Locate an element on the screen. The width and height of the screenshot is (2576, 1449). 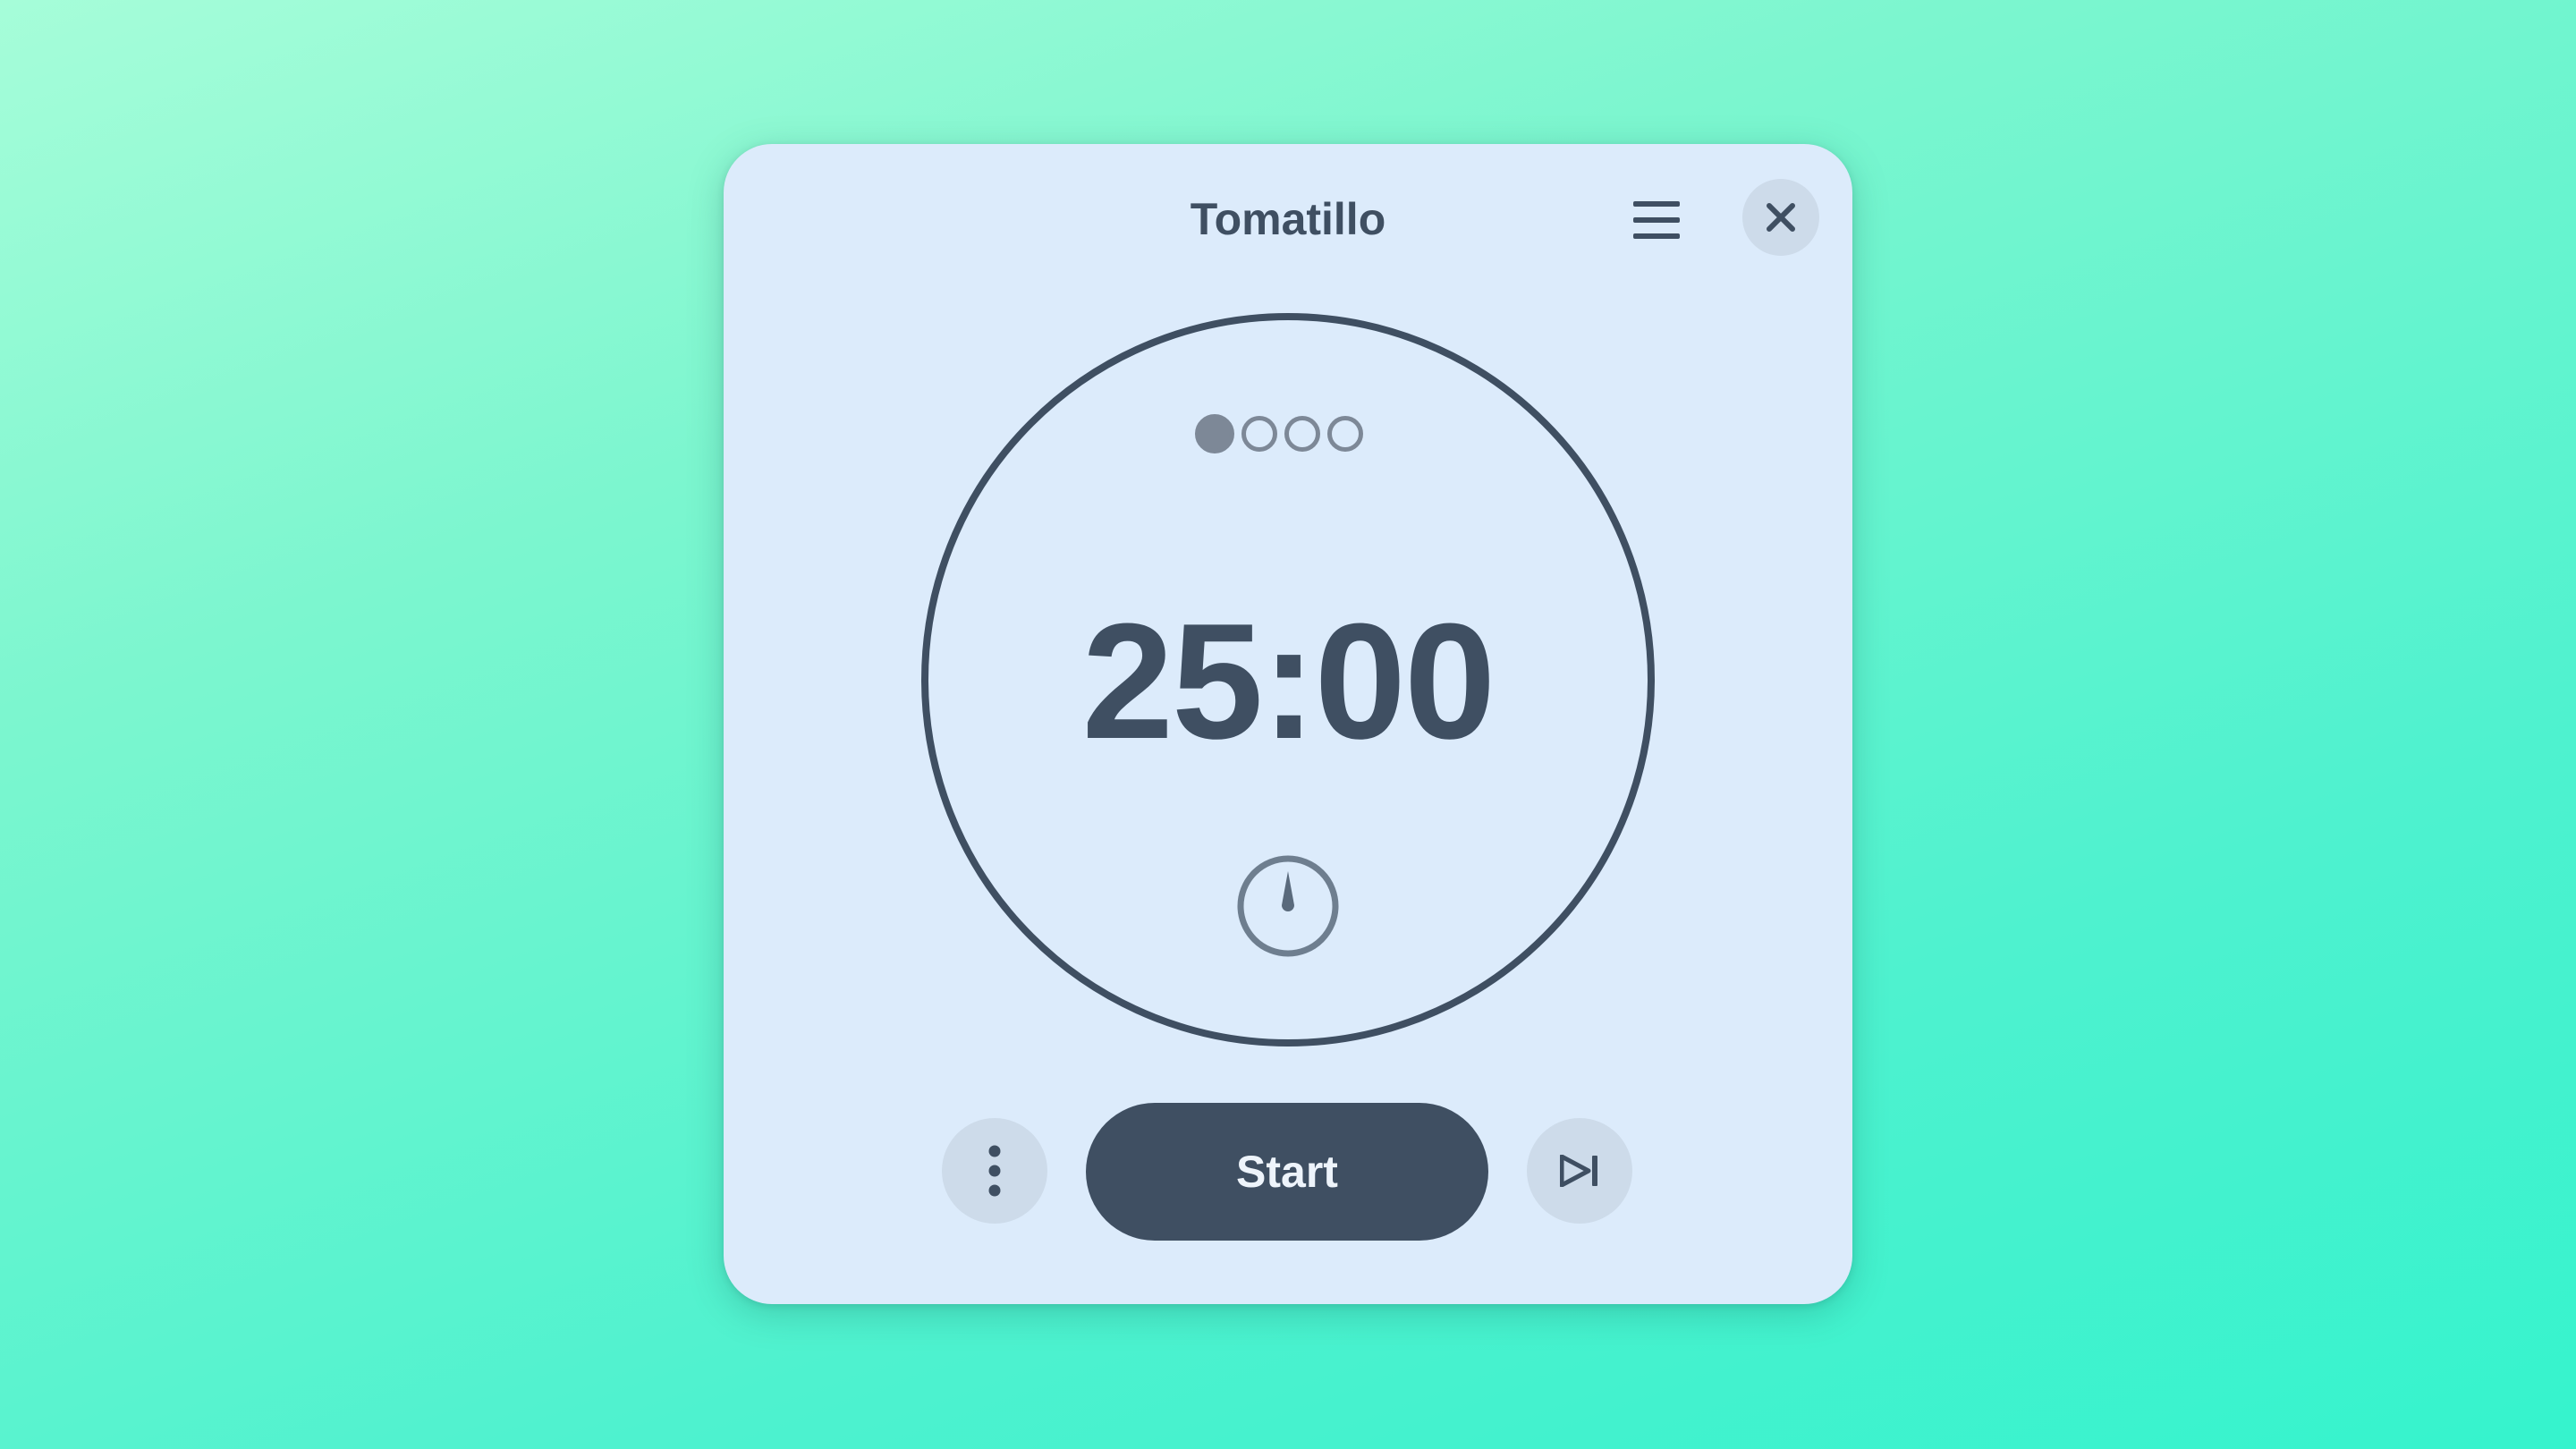
hamburger-menu-icon is located at coordinates (1656, 220).